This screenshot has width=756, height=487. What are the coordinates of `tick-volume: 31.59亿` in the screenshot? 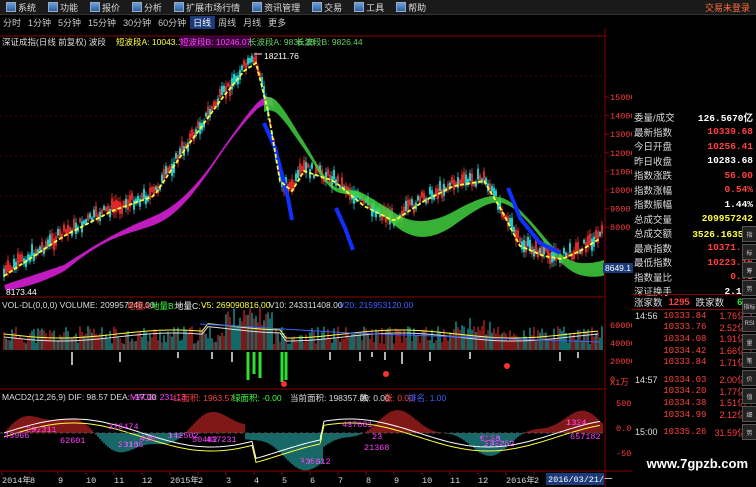 It's located at (730, 432).